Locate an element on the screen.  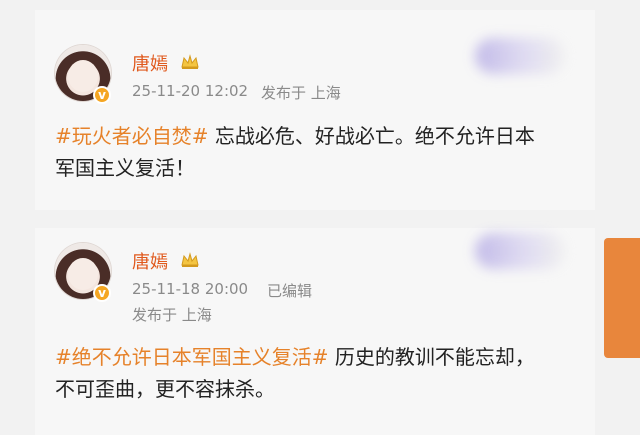
post-timestamp: 25-11-20 12:02 is located at coordinates (190, 91).